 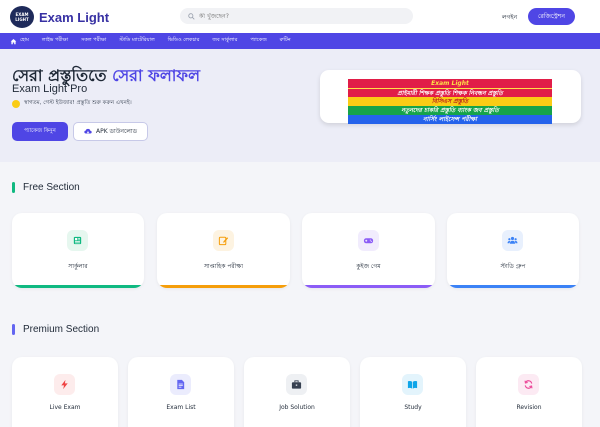 What do you see at coordinates (413, 407) in the screenshot?
I see `card-label: Study` at bounding box center [413, 407].